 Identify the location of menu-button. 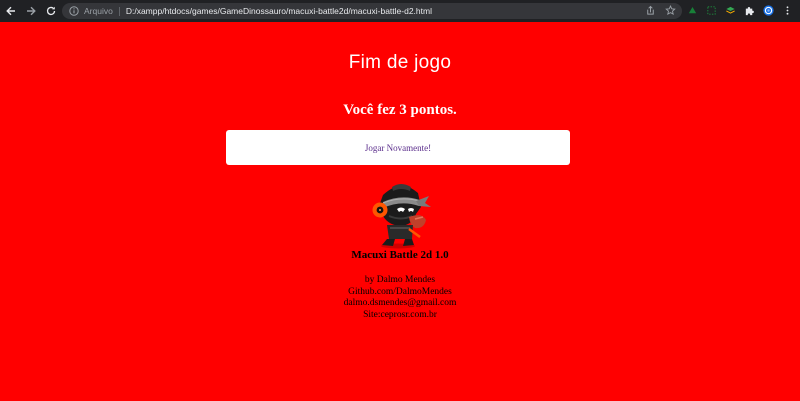
(787, 10).